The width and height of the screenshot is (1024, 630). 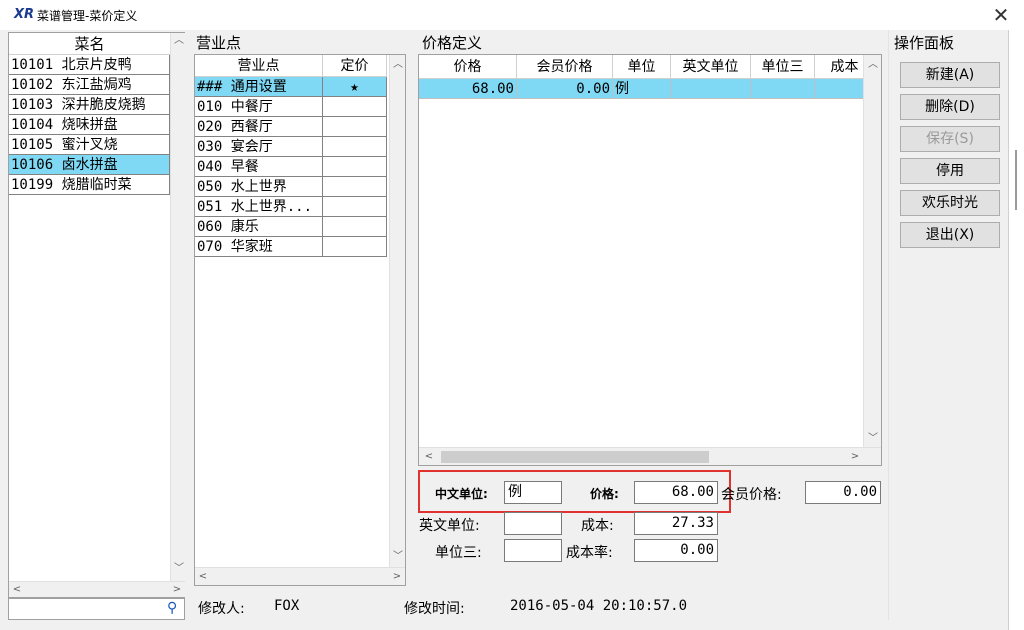 I want to click on cost-rate-field: 0.00, so click(x=676, y=550).